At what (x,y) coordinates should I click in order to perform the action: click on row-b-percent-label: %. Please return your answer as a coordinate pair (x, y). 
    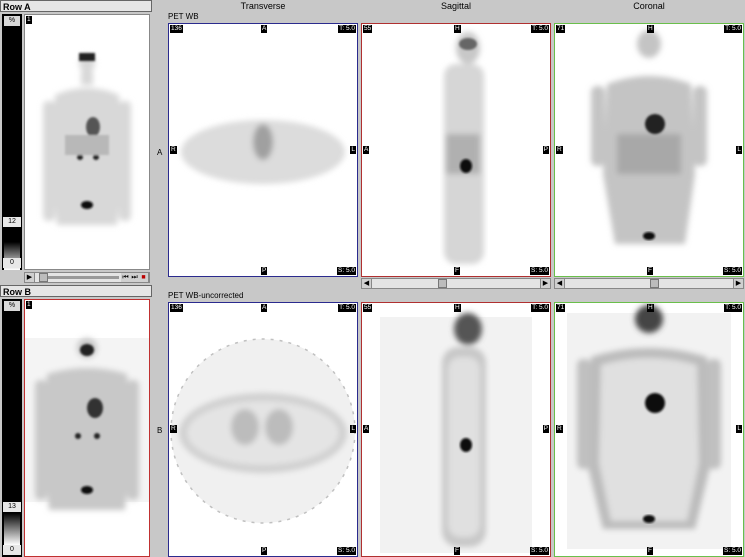
    Looking at the image, I should click on (12, 306).